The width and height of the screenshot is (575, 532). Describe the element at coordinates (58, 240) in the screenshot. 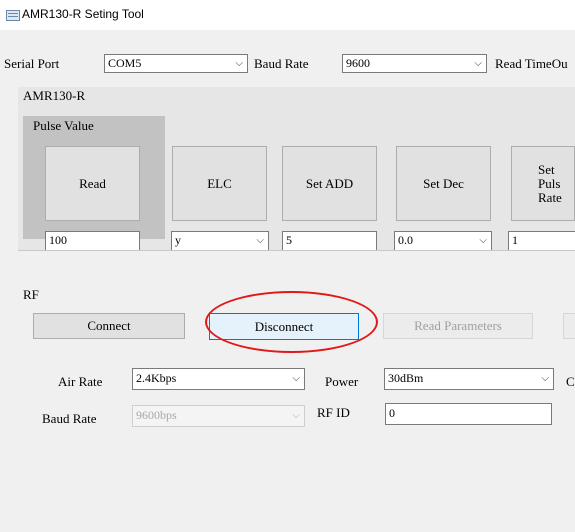

I see `read-value: 100` at that location.